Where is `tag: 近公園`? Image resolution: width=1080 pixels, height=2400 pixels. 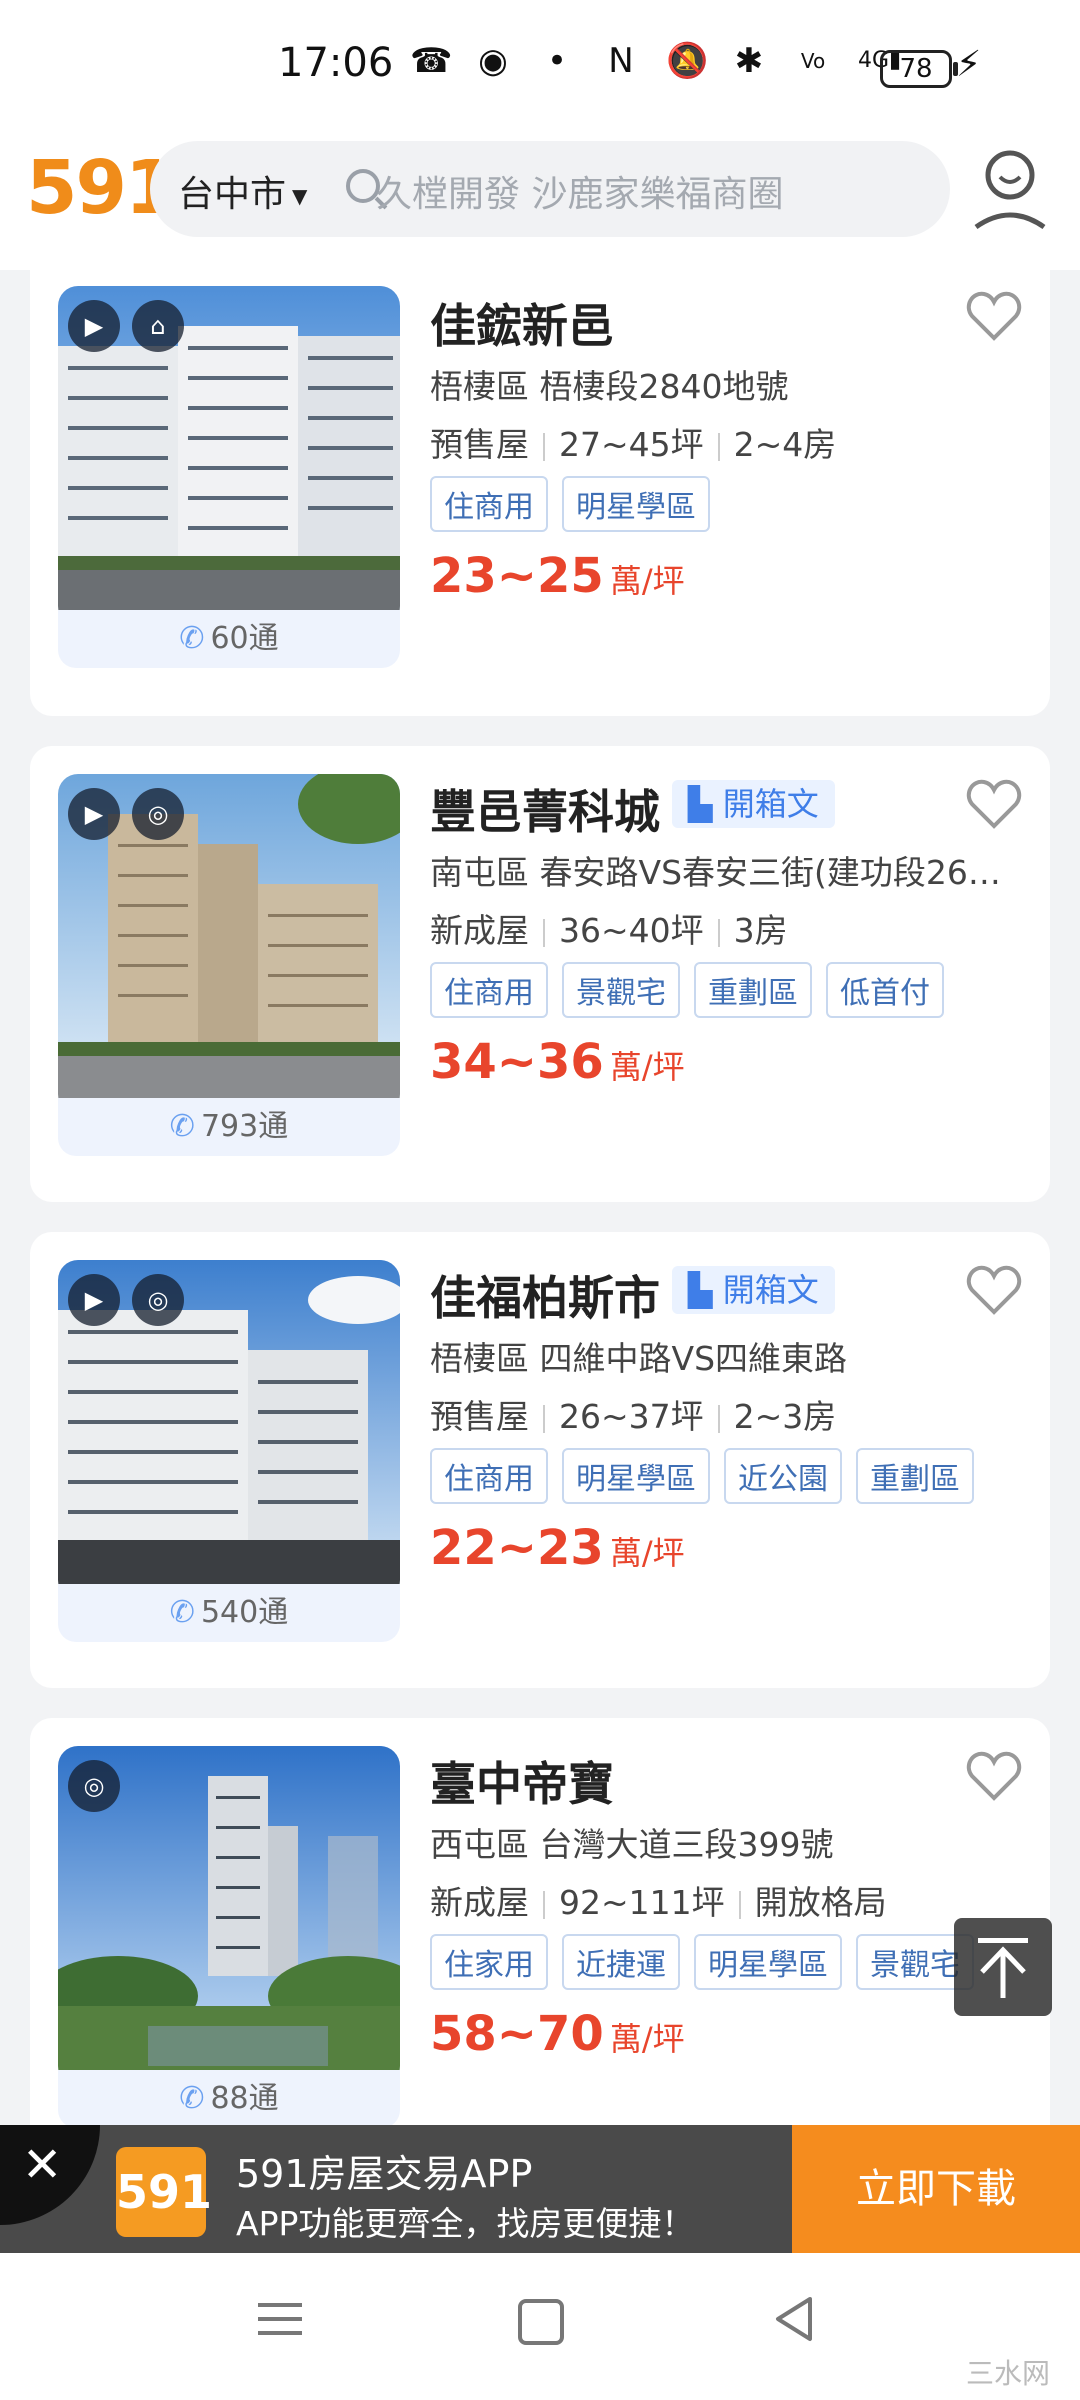 tag: 近公園 is located at coordinates (783, 1476).